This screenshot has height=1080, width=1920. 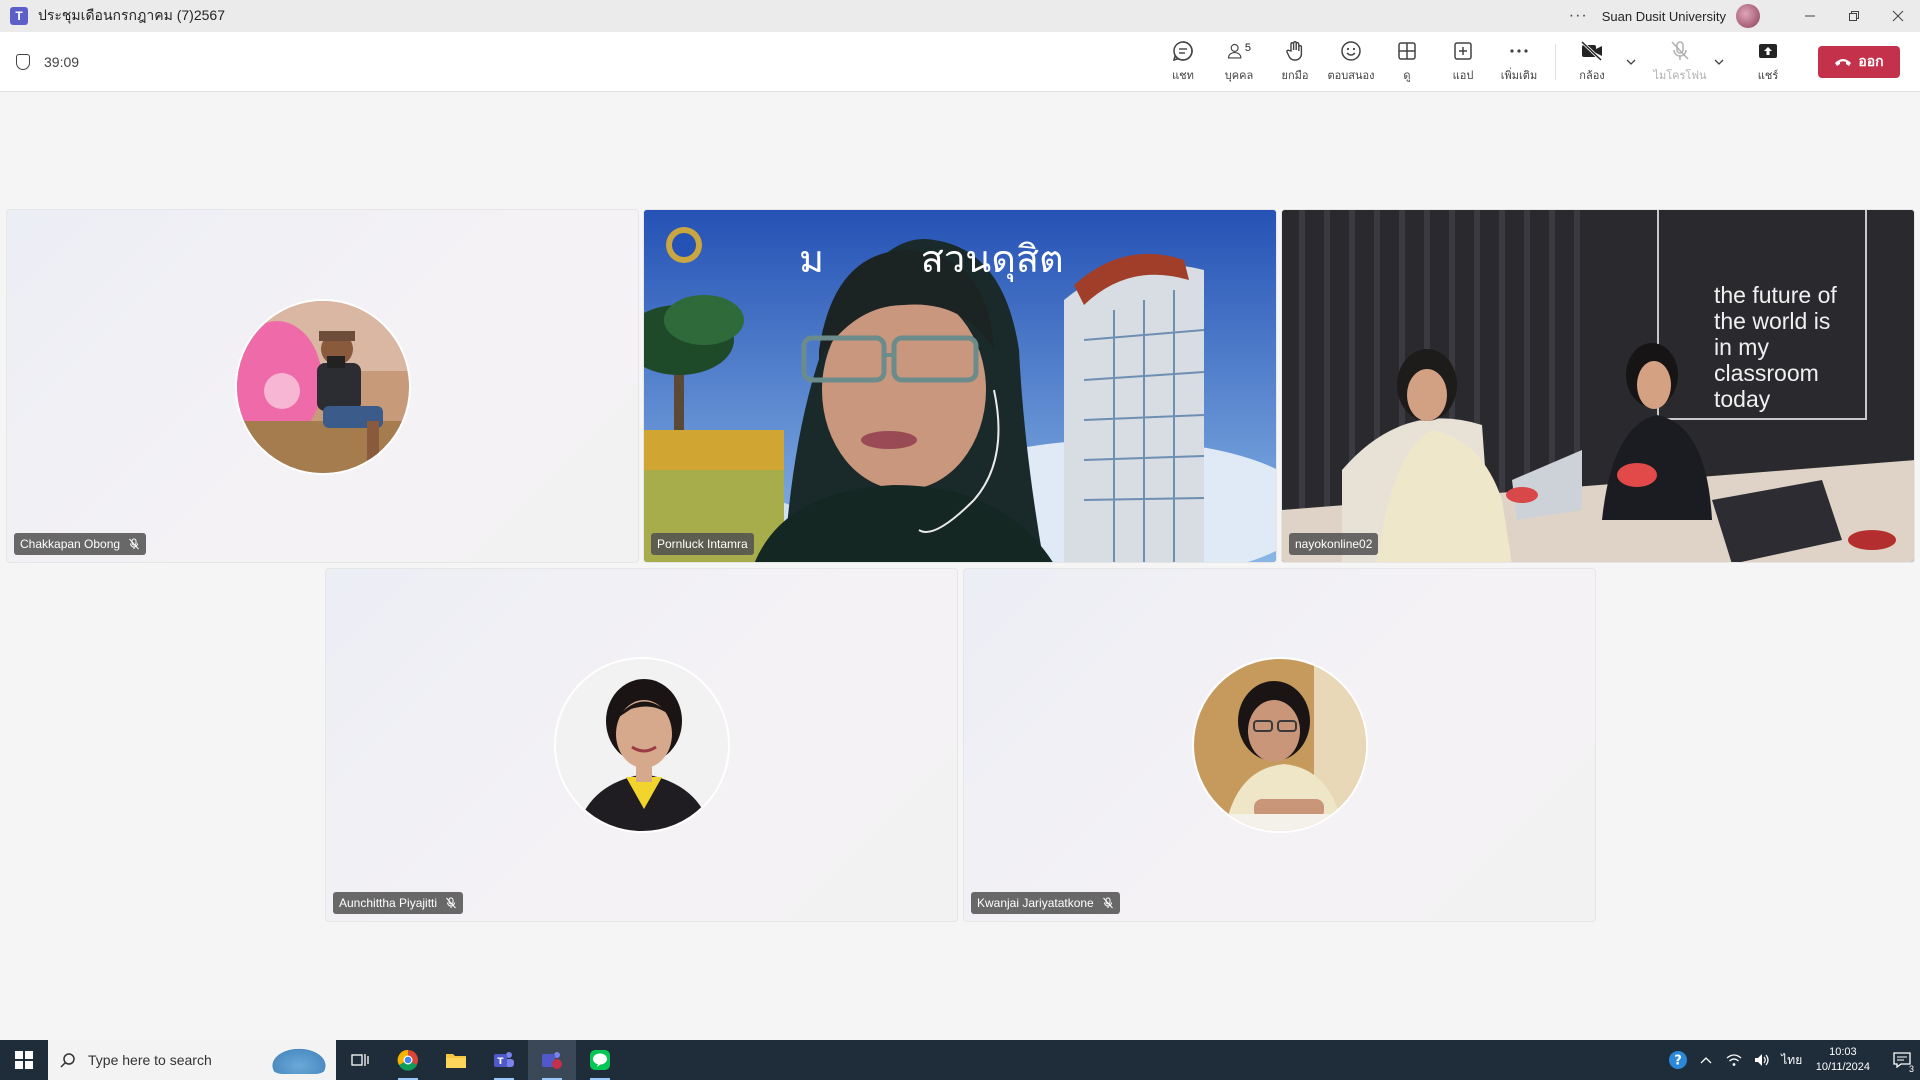 I want to click on leave-label: ออก, so click(x=1871, y=60).